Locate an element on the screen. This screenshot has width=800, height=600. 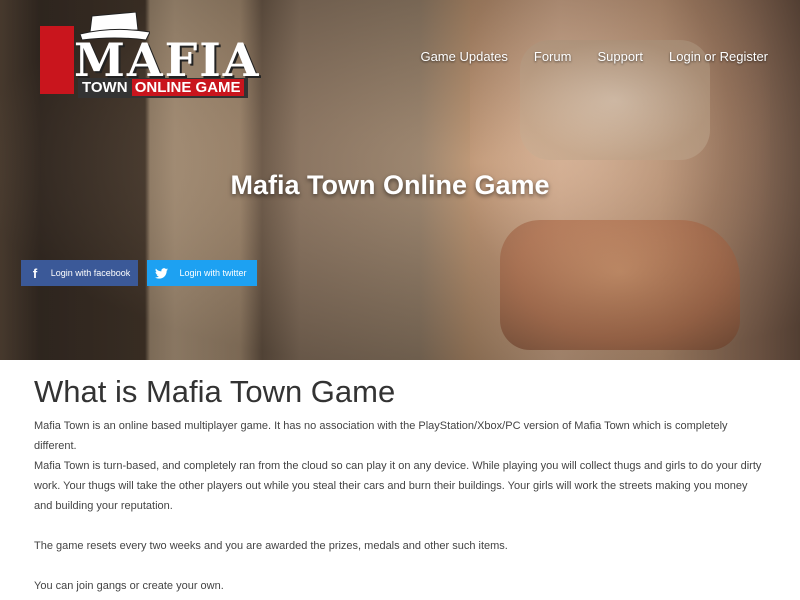
site-logo: MAFIA TOWN ONLINE GAME is located at coordinates (149, 55).